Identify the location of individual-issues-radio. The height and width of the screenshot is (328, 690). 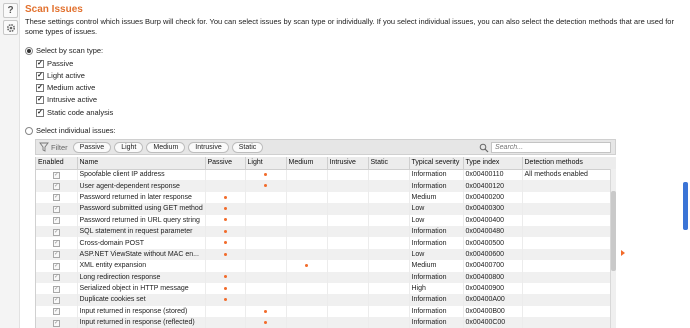
(29, 130).